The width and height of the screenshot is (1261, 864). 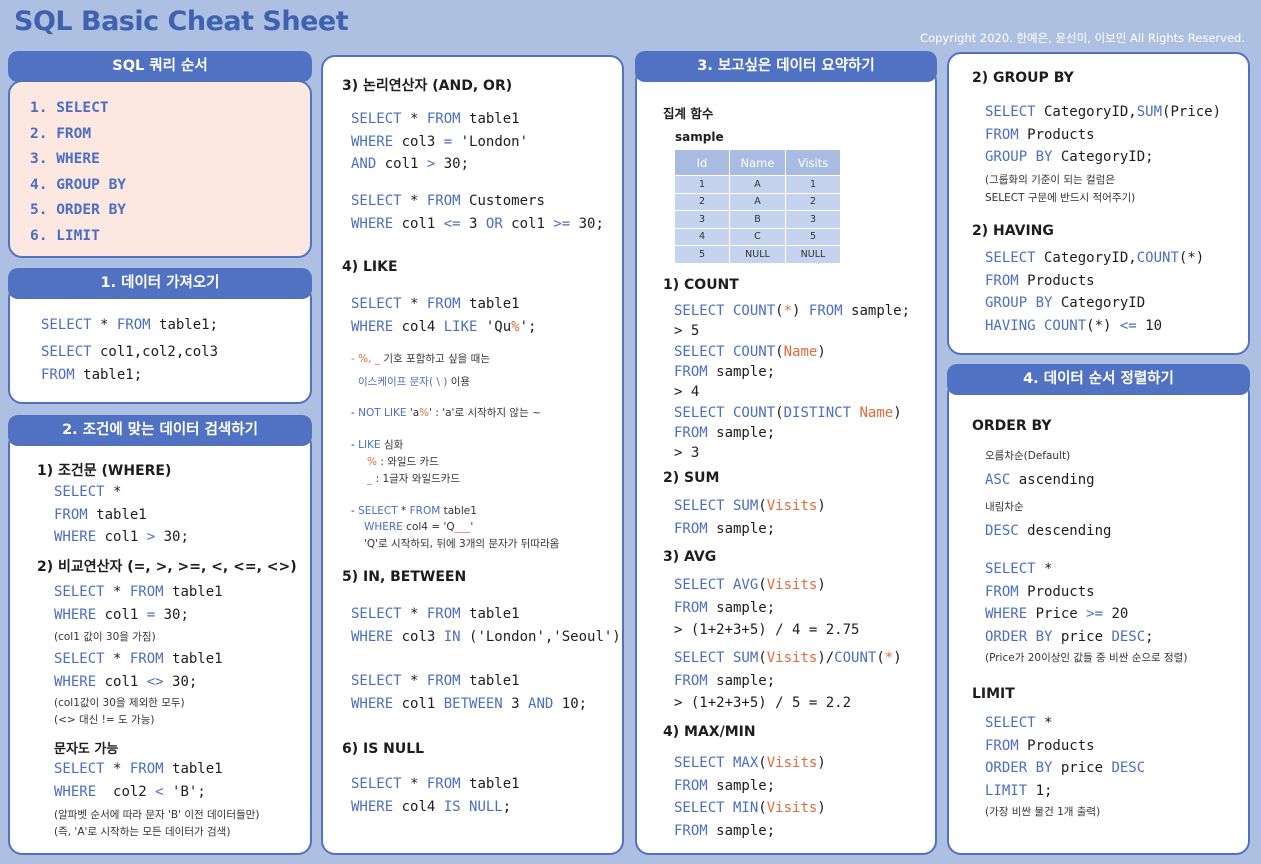 I want to click on section4-header: 4. 데이터 순서 정렬하기, so click(x=1098, y=379).